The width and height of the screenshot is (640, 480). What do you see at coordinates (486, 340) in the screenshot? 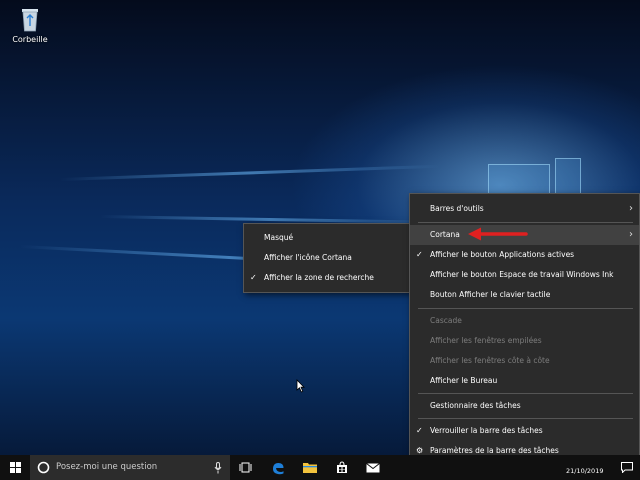
I see `menu-item-label: Afficher les fenêtres empilées` at bounding box center [486, 340].